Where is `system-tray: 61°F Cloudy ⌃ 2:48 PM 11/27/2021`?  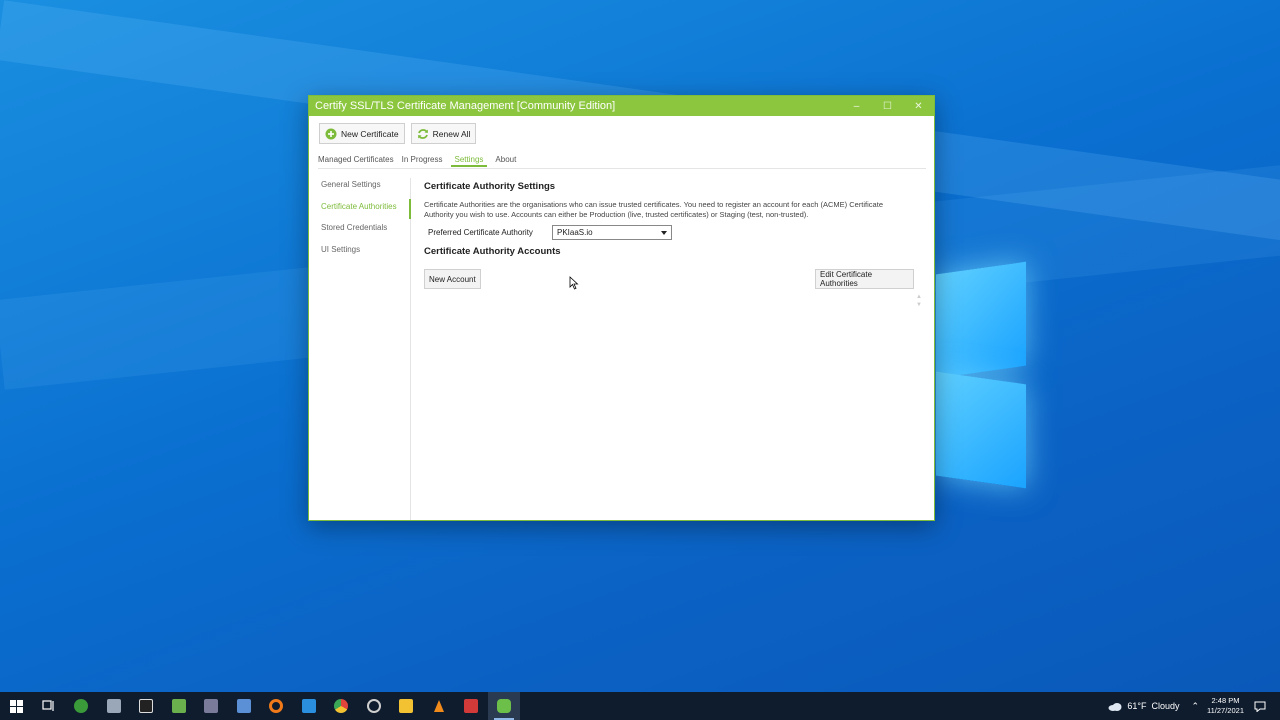
system-tray: 61°F Cloudy ⌃ 2:48 PM 11/27/2021 is located at coordinates (1194, 706).